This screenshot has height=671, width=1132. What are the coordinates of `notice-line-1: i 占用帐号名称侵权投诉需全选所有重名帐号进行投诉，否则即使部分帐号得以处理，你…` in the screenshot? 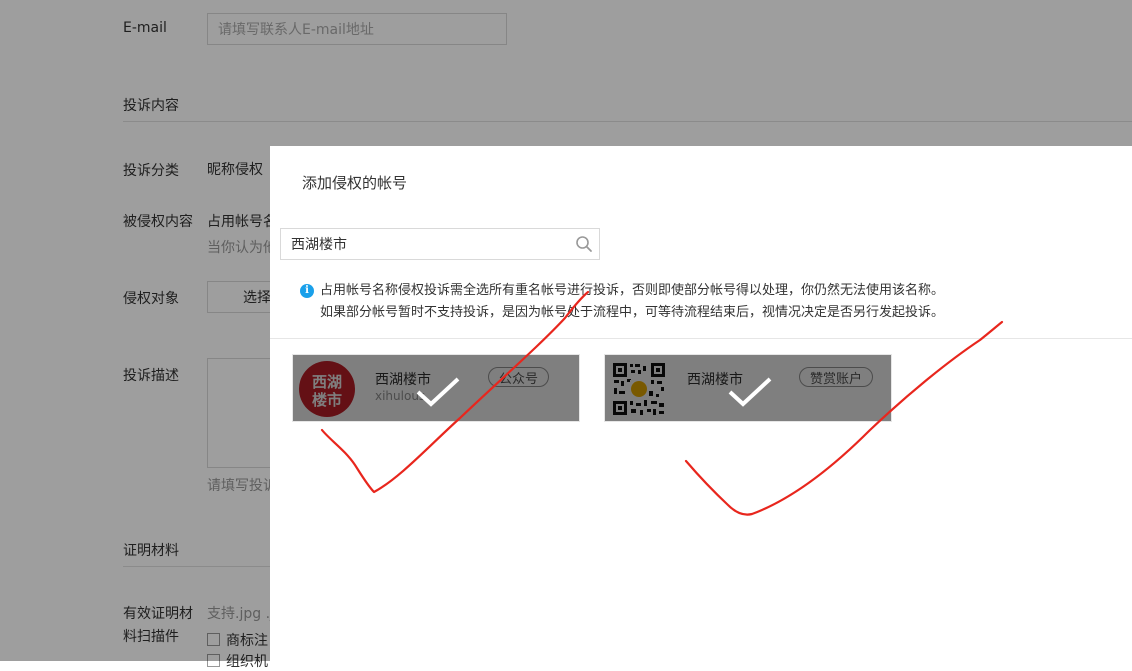 It's located at (622, 291).